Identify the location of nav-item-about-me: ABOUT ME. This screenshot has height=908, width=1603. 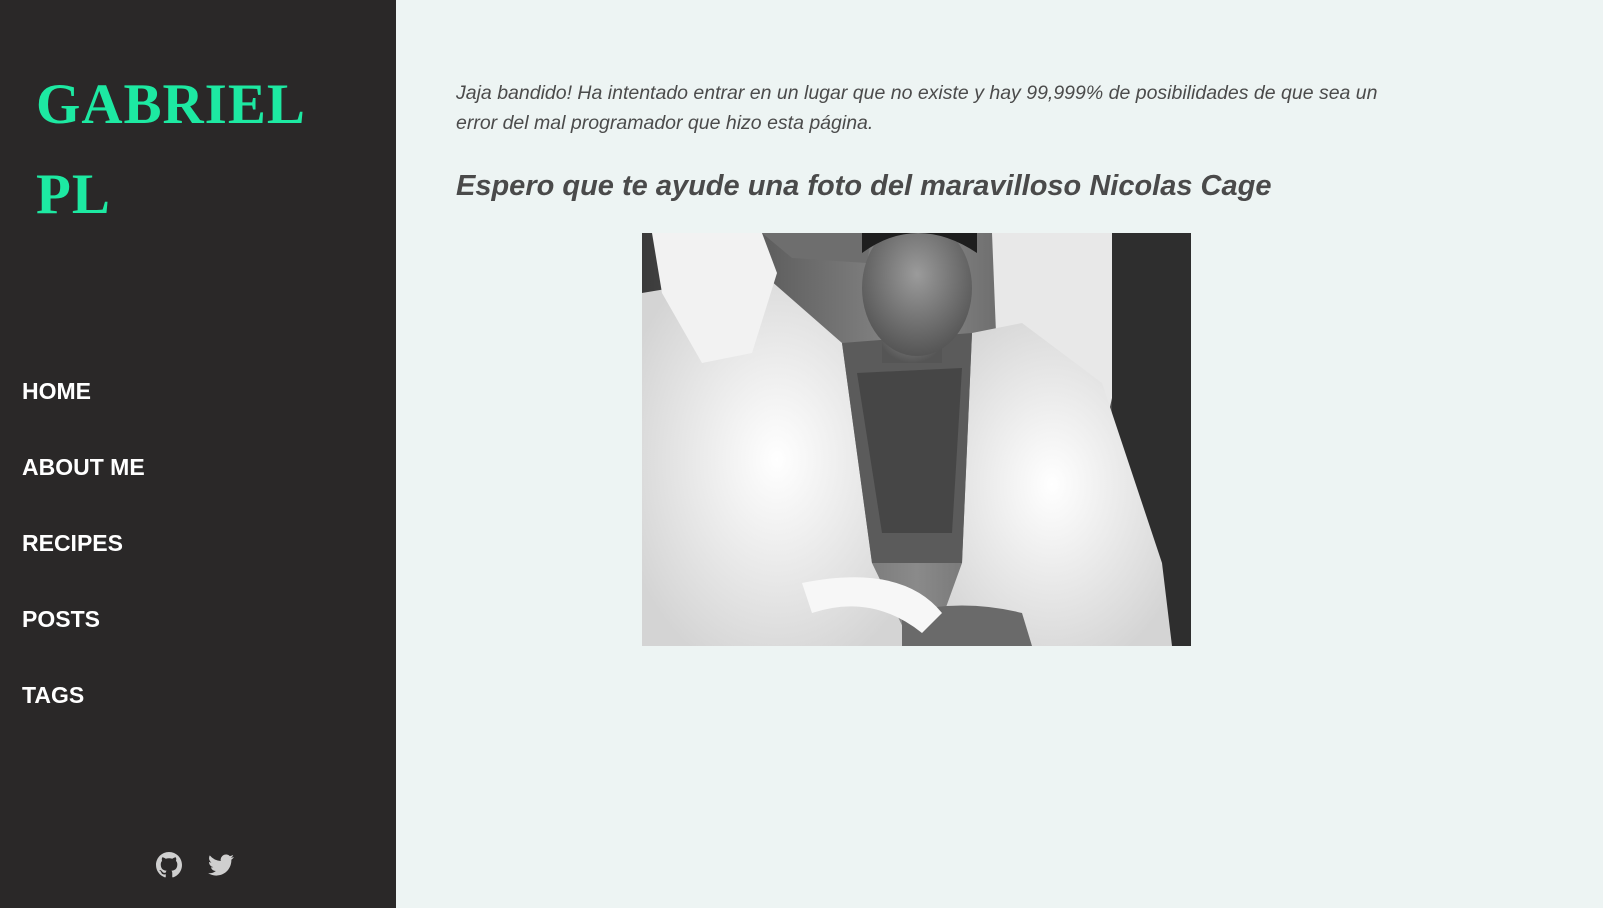
(83, 474).